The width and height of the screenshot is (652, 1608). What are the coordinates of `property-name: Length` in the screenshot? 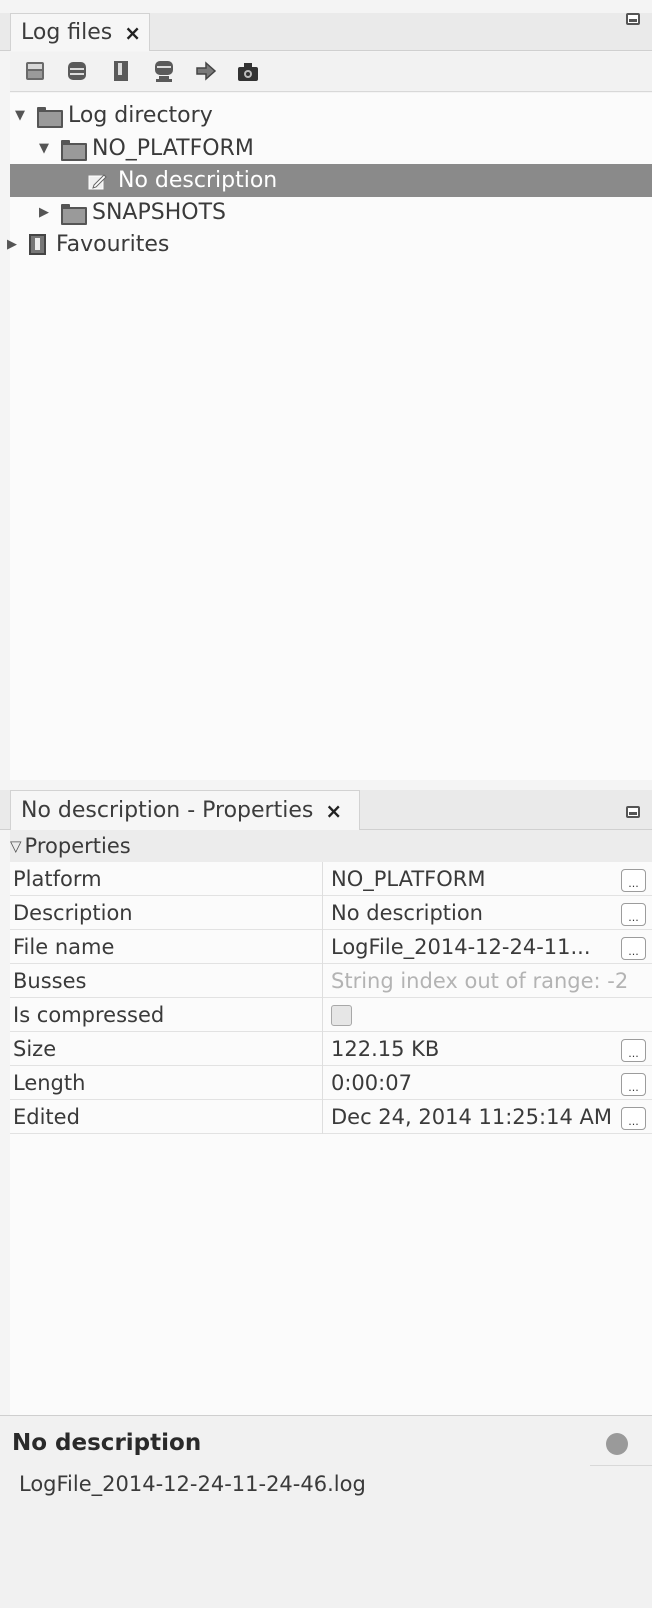 It's located at (168, 1083).